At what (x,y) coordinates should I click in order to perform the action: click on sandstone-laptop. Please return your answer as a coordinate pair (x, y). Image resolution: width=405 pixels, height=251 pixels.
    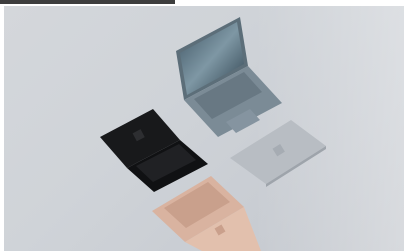
    Looking at the image, I should click on (206, 213).